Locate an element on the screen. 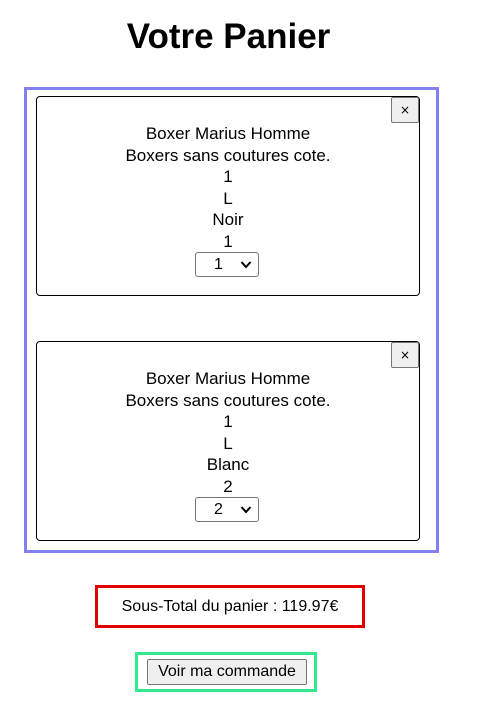 The height and width of the screenshot is (702, 487). view-order-container: Voir ma commande is located at coordinates (226, 672).